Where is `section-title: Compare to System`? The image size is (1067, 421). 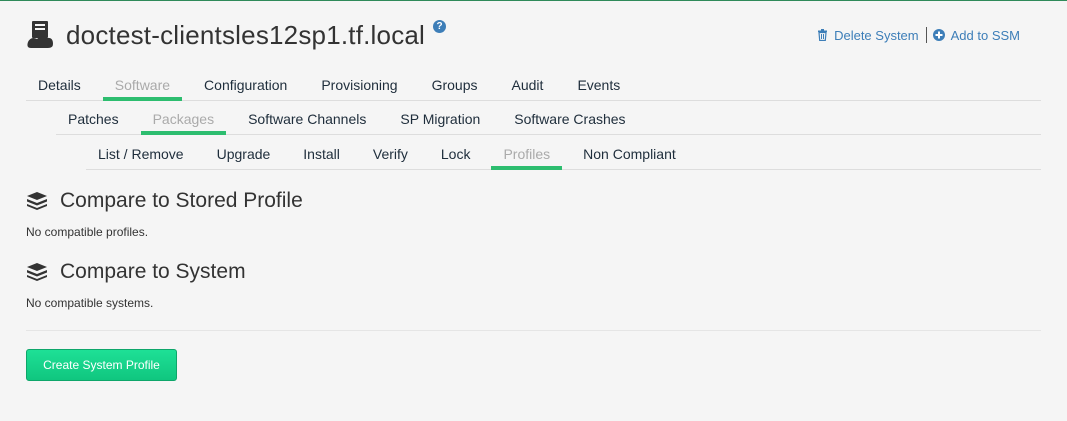
section-title: Compare to System is located at coordinates (153, 271).